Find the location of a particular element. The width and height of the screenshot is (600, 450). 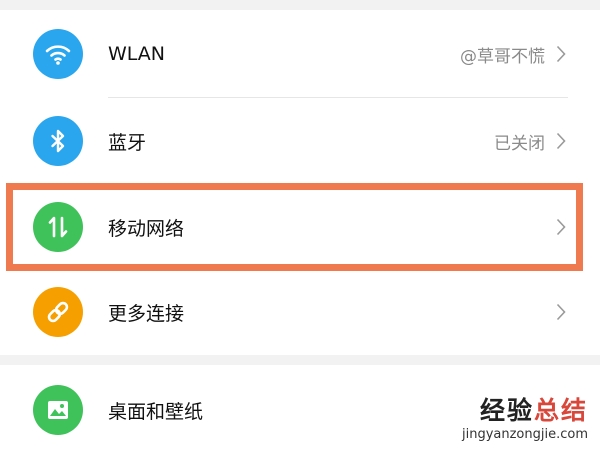

row-label-wallpaper: 桌面和壁纸 is located at coordinates (156, 411).